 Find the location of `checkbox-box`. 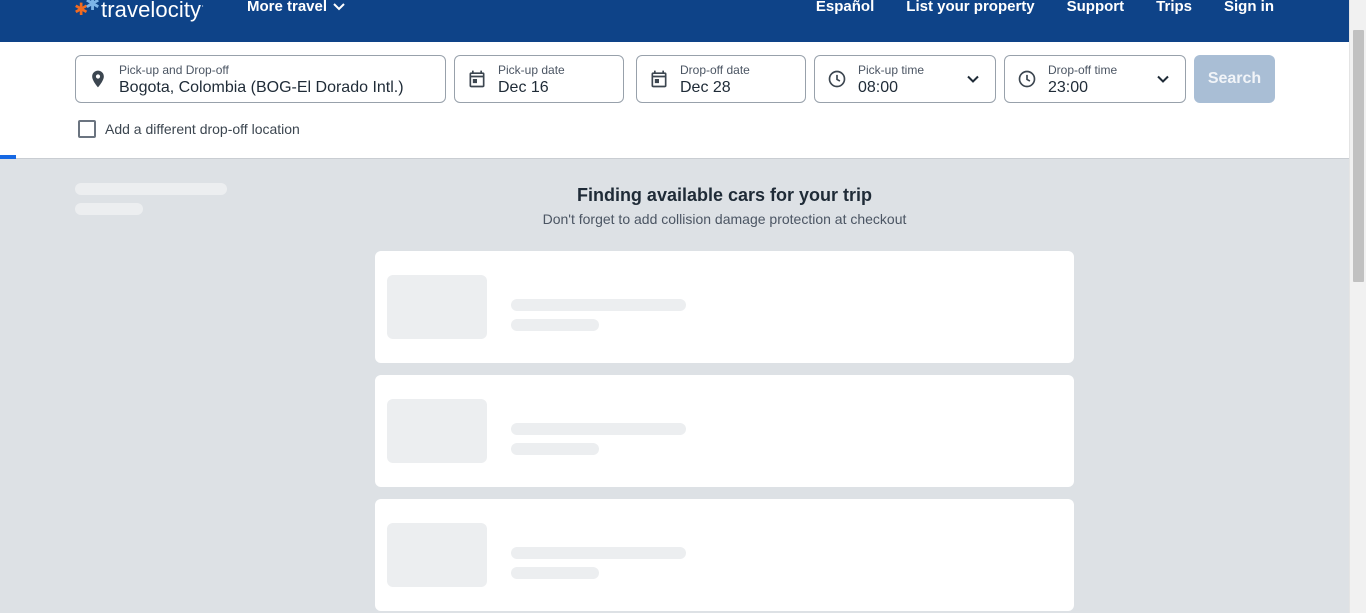

checkbox-box is located at coordinates (87, 129).